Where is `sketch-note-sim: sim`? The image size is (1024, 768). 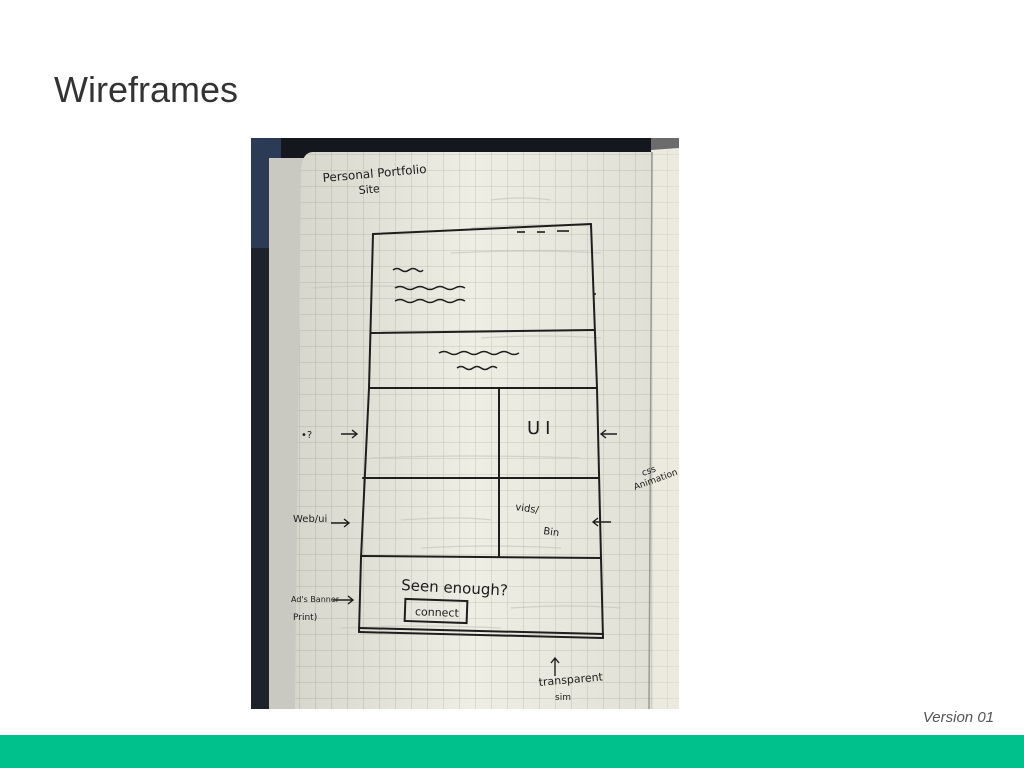 sketch-note-sim: sim is located at coordinates (563, 698).